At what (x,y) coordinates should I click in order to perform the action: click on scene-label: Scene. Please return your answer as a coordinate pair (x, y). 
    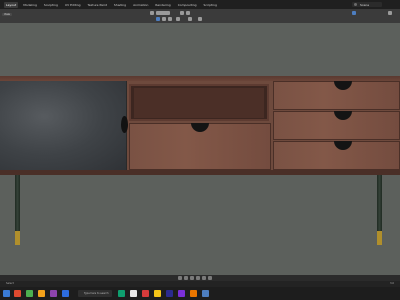
    Looking at the image, I should click on (365, 4).